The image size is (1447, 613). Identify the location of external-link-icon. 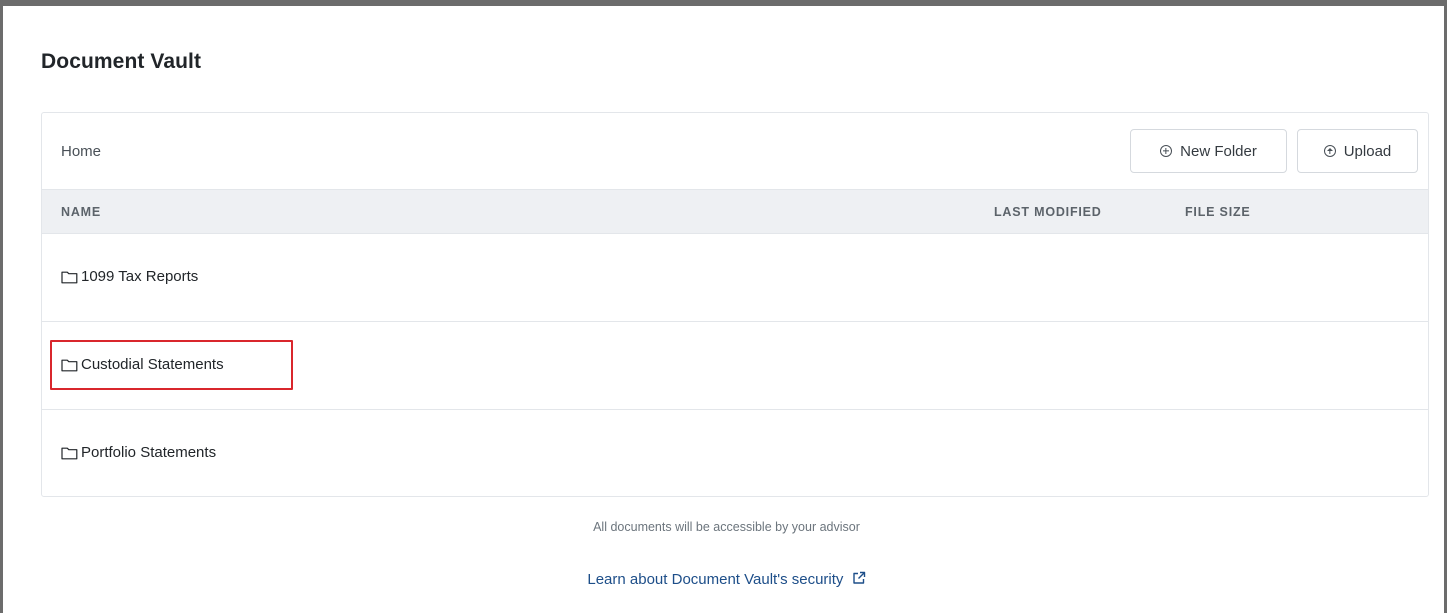
(858, 577).